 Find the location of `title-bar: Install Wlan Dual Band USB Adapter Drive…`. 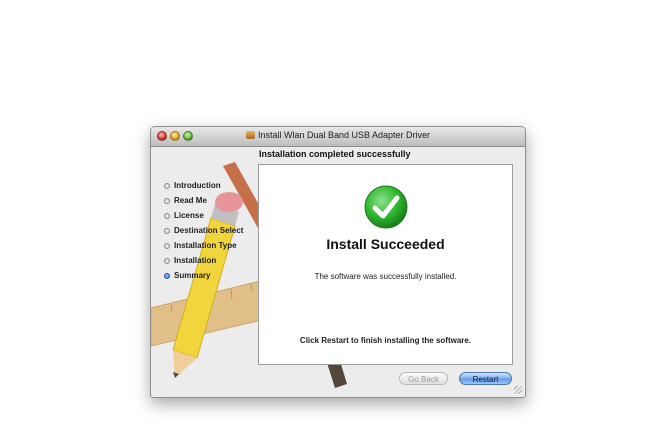

title-bar: Install Wlan Dual Band USB Adapter Drive… is located at coordinates (338, 137).